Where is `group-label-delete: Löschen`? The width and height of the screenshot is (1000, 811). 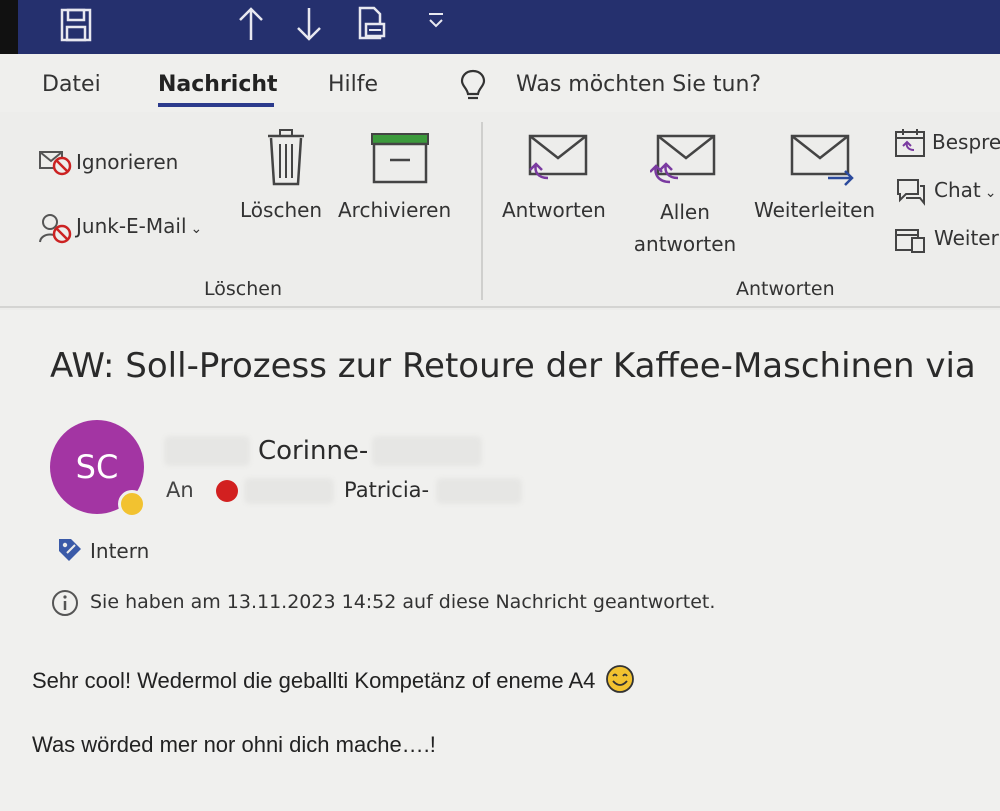 group-label-delete: Löschen is located at coordinates (243, 289).